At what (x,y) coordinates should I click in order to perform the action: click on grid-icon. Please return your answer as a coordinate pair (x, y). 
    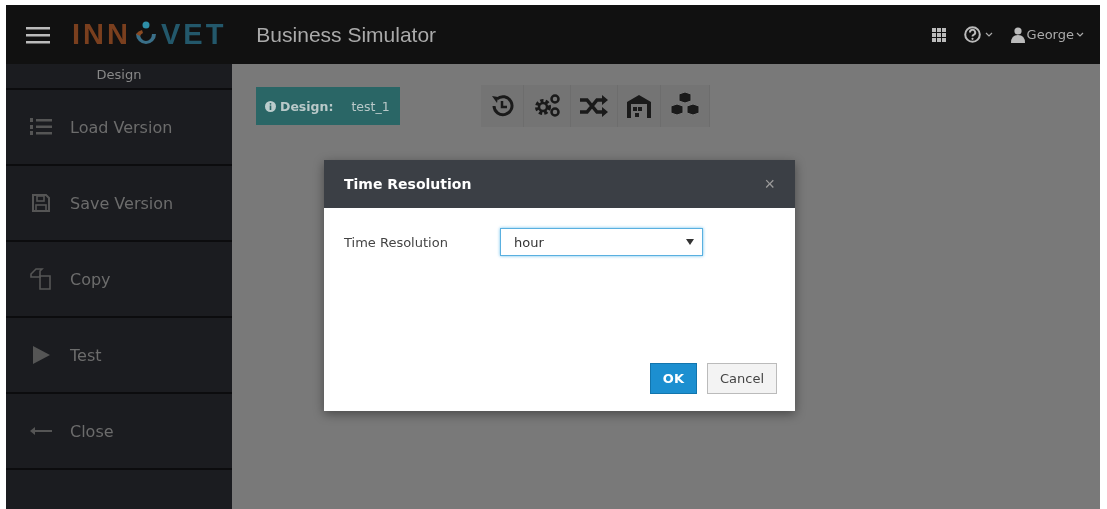
    Looking at the image, I should click on (938, 34).